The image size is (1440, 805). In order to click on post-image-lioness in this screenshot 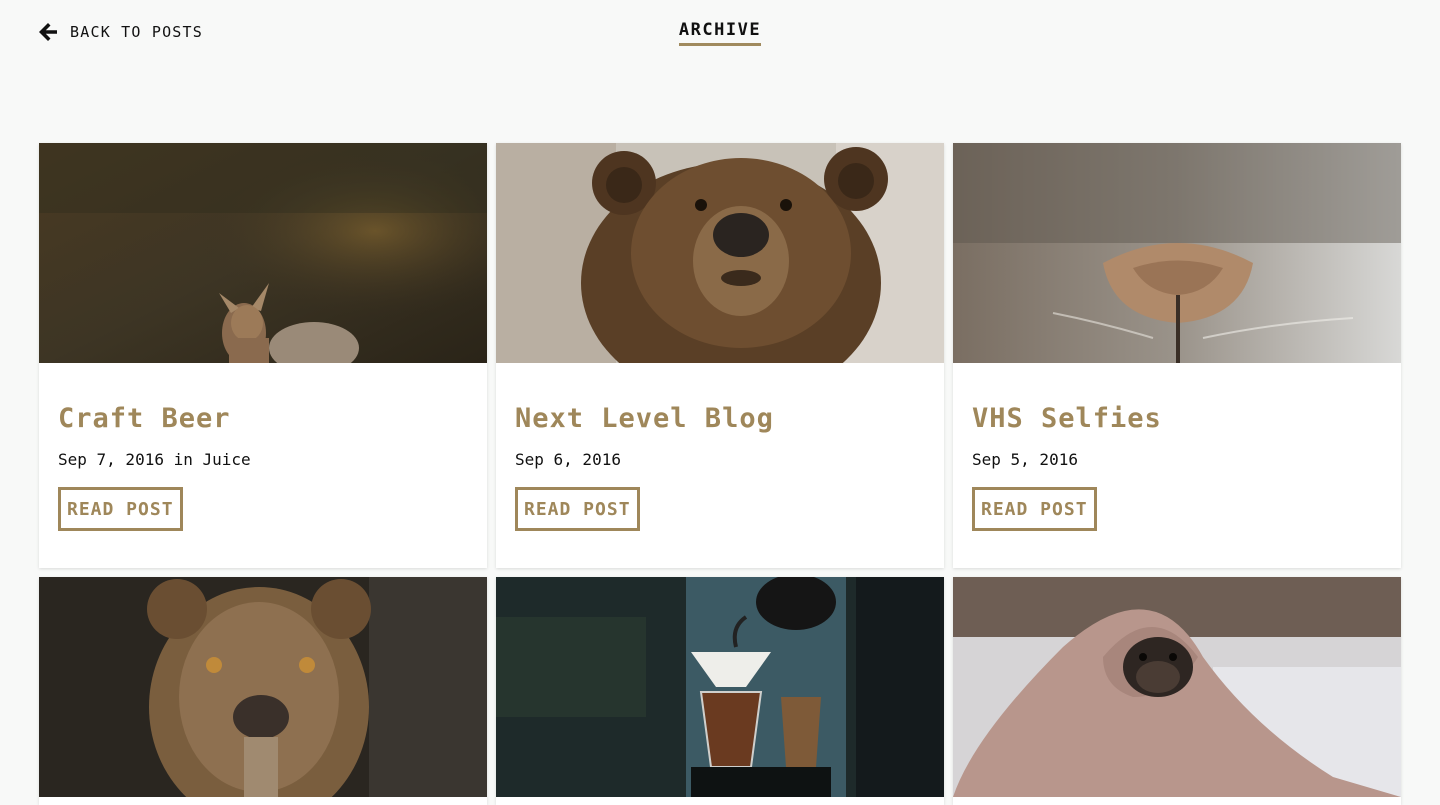, I will do `click(263, 687)`.